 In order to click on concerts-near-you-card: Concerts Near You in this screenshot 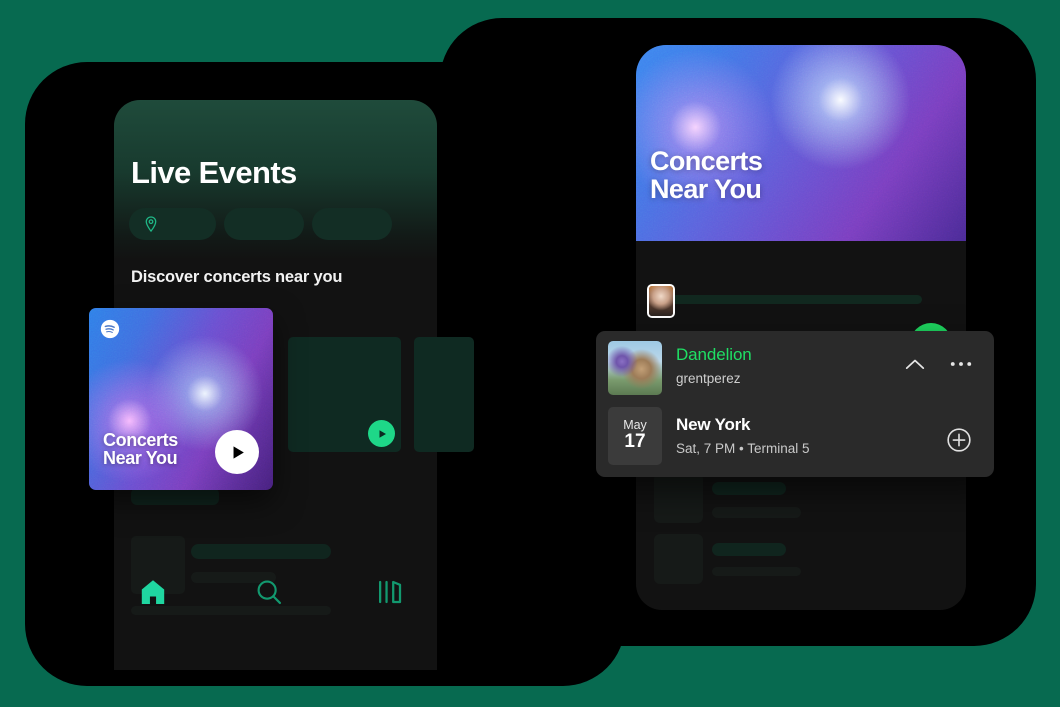, I will do `click(181, 399)`.